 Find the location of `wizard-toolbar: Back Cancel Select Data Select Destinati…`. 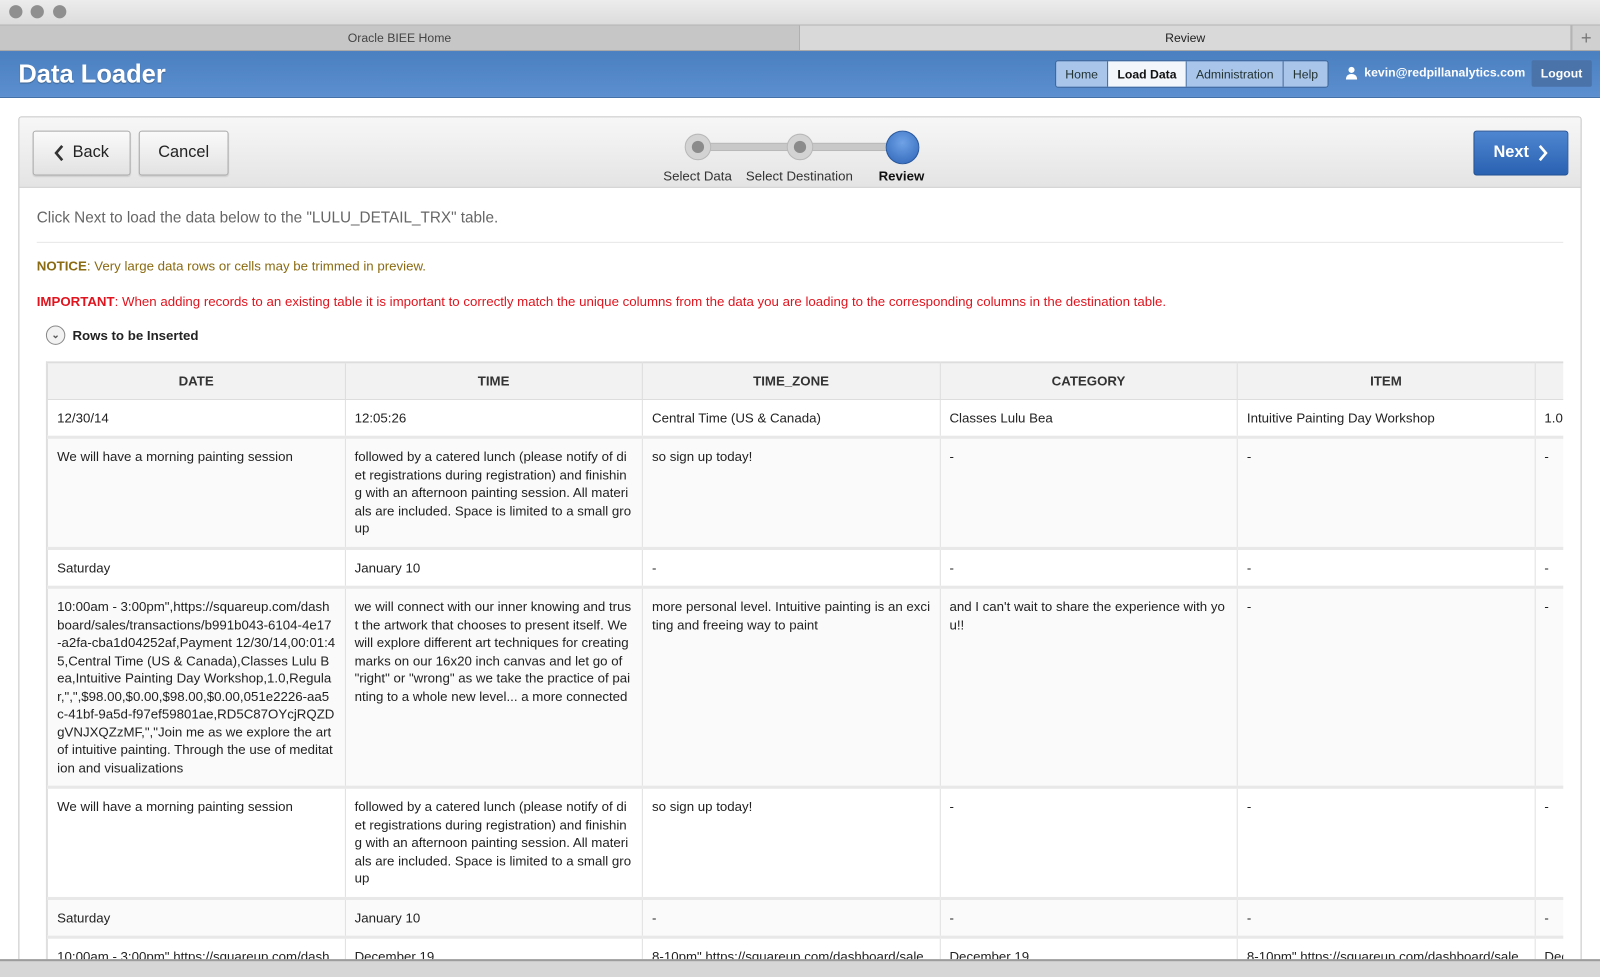

wizard-toolbar: Back Cancel Select Data Select Destinati… is located at coordinates (800, 152).